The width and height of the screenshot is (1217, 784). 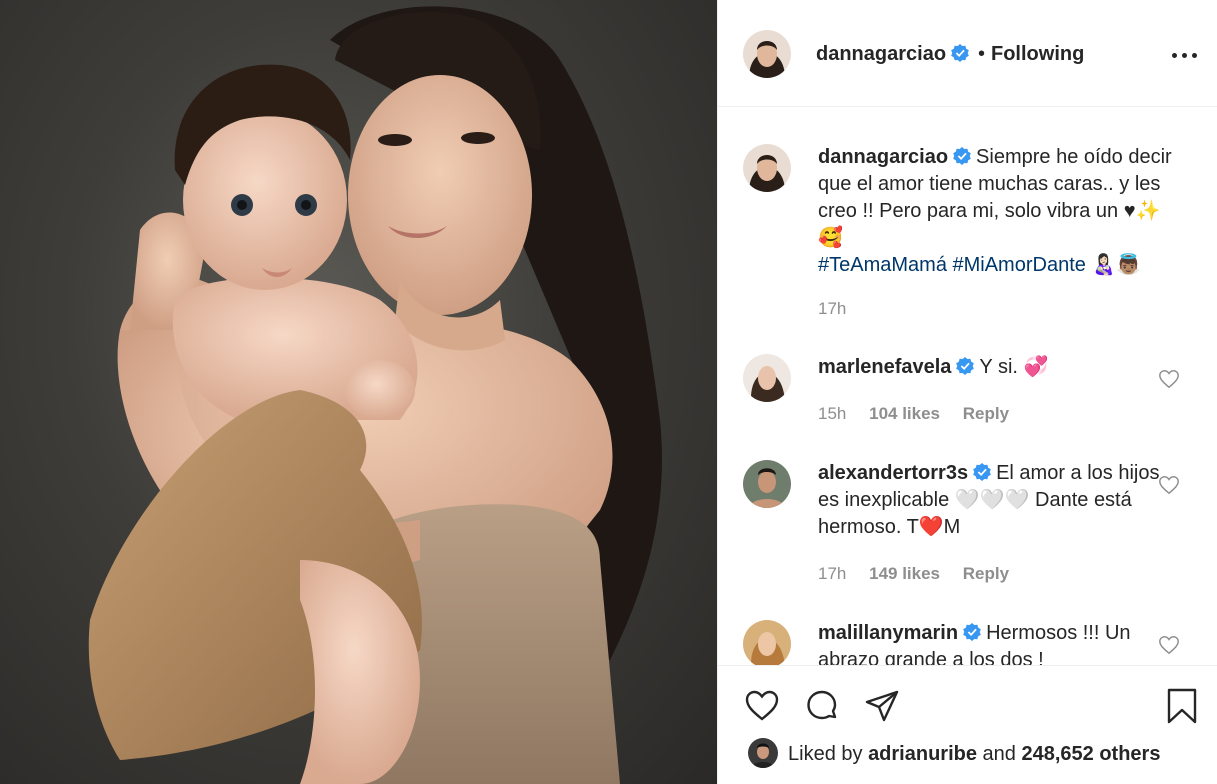 What do you see at coordinates (1037, 54) in the screenshot?
I see `following-button: Following` at bounding box center [1037, 54].